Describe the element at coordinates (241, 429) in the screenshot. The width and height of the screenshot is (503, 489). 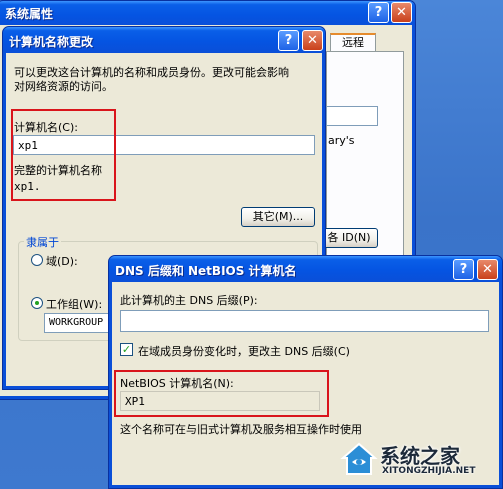
I see `netbios-note: 这个名称可在与旧式计算机及服务相互操作时使用` at that location.